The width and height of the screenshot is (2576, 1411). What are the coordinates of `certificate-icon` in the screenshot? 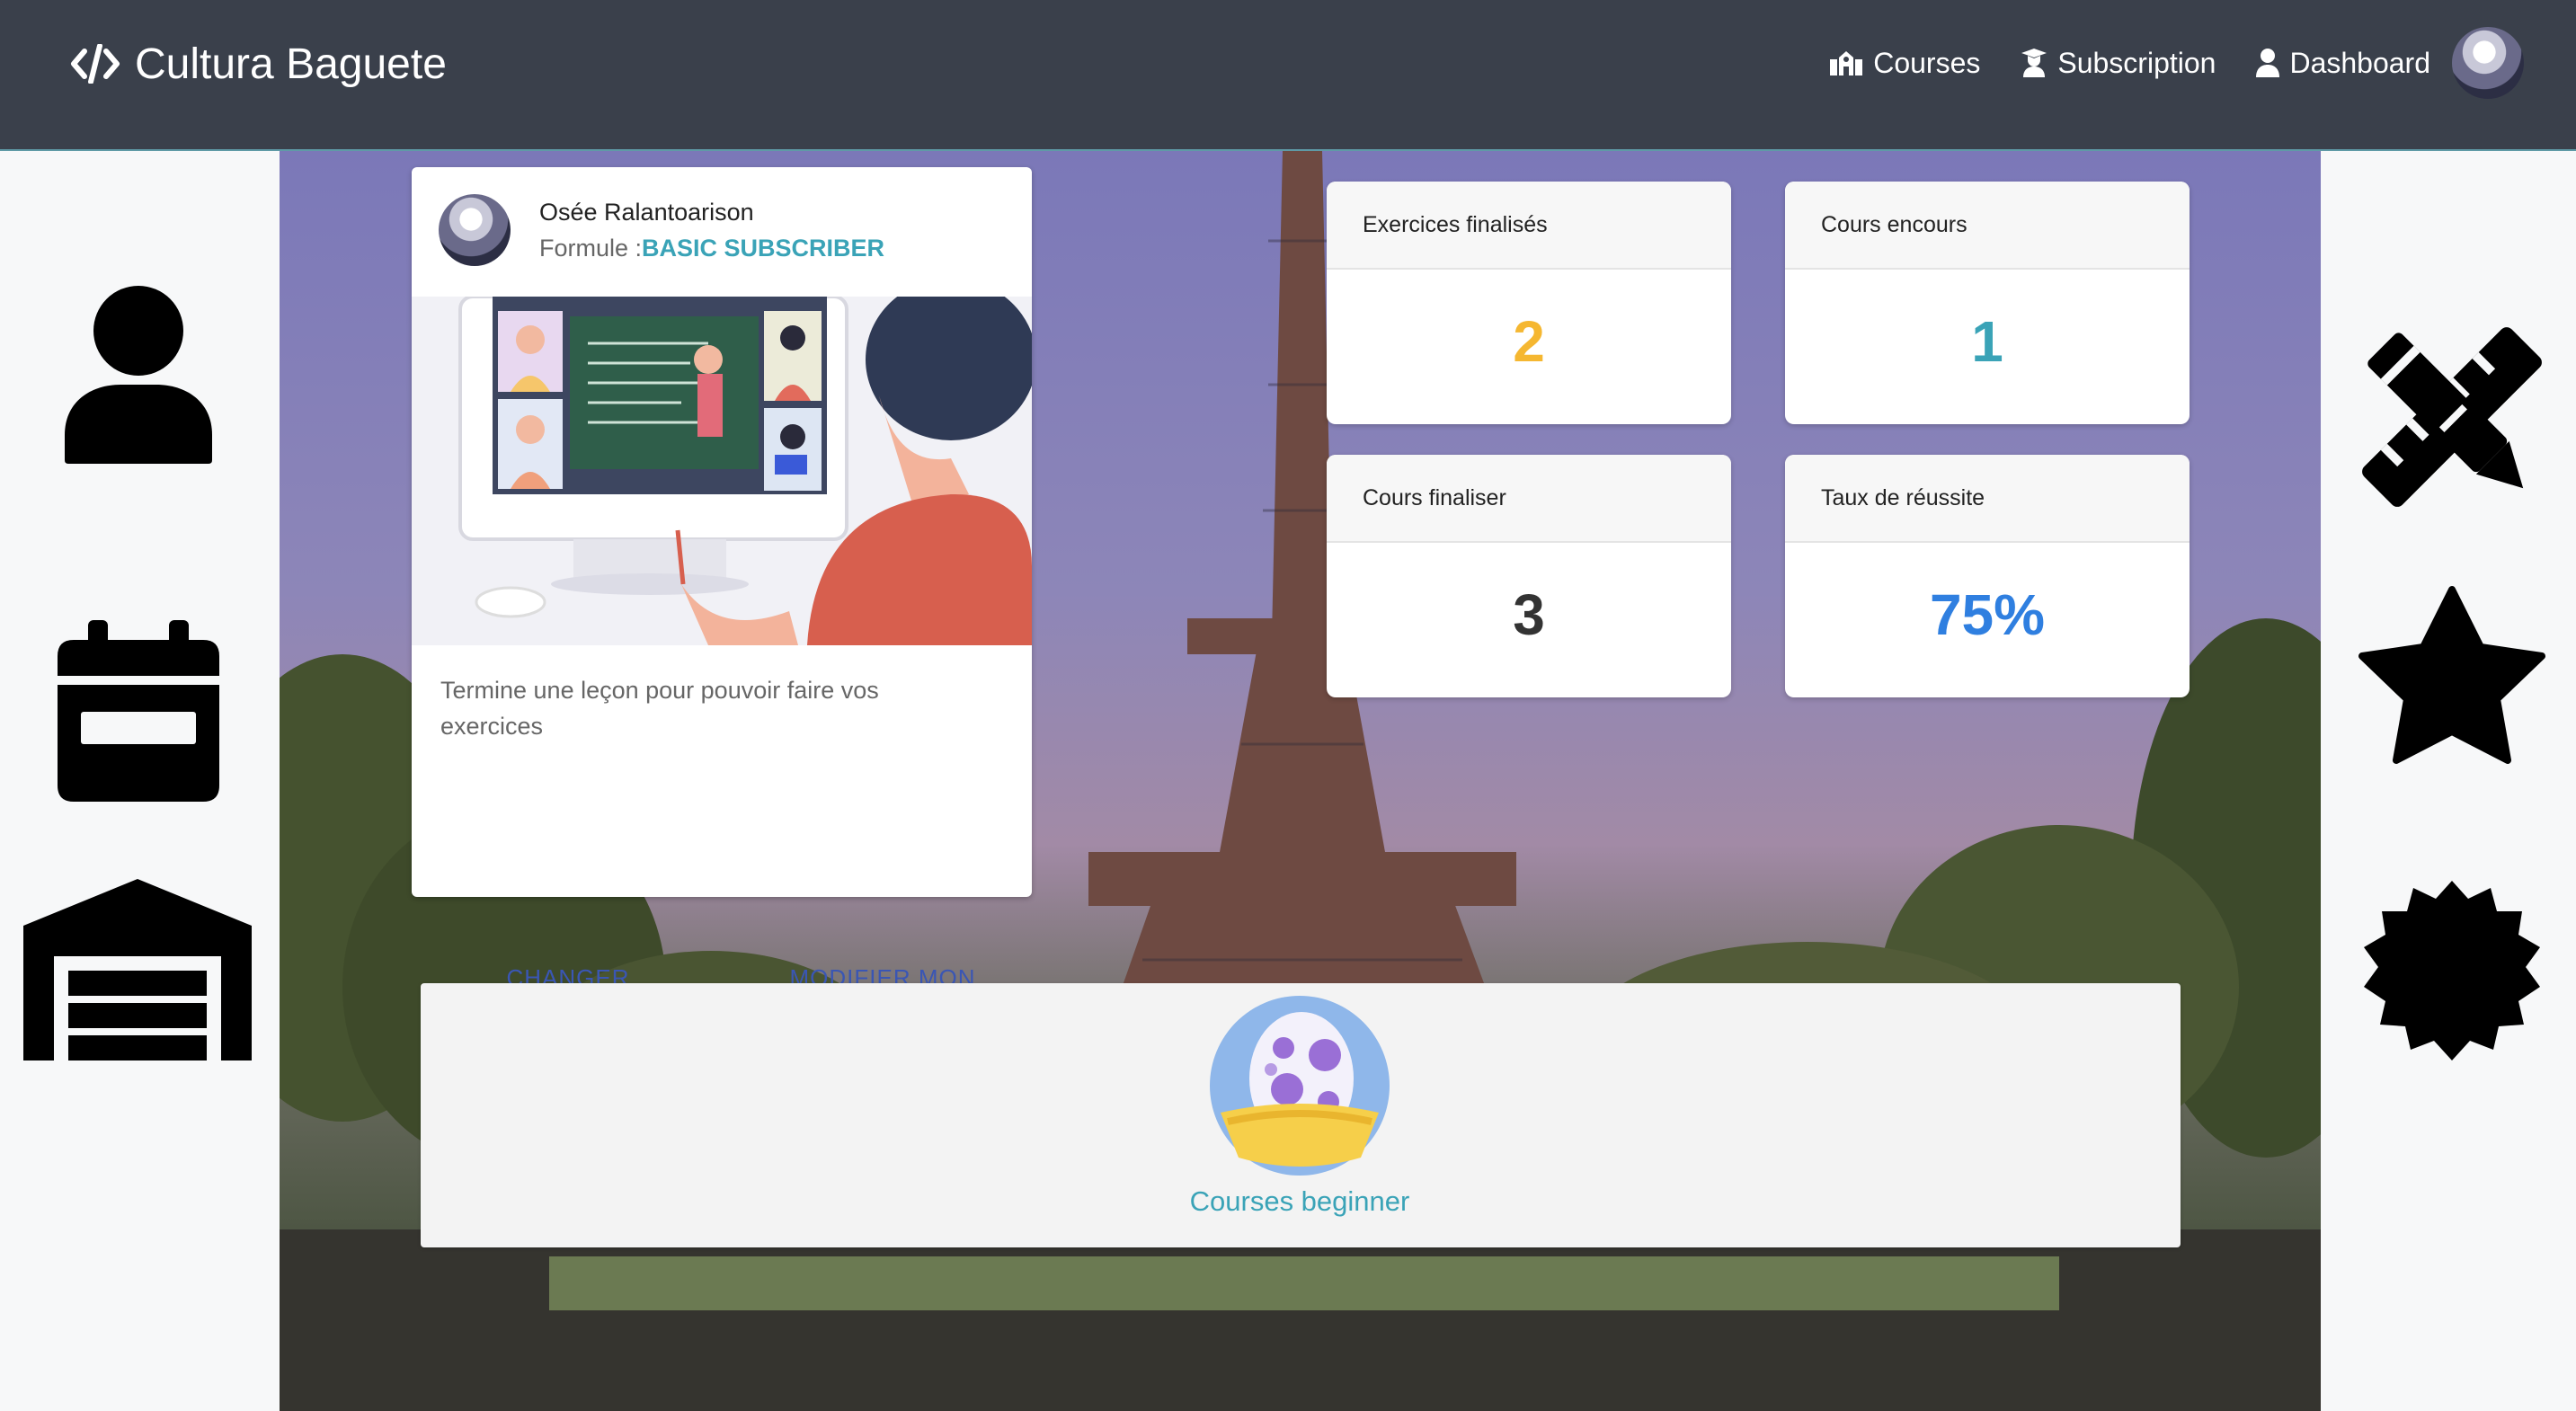 It's located at (2452, 971).